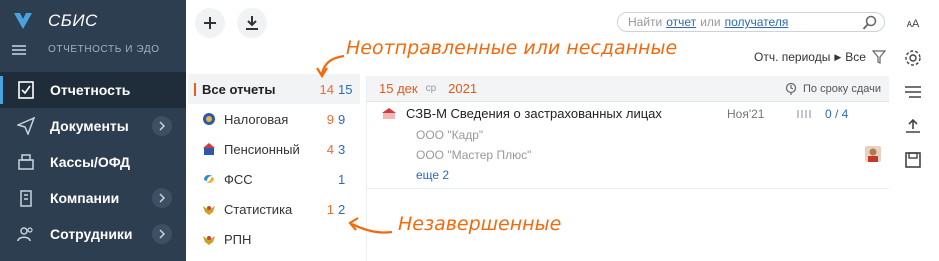 The height and width of the screenshot is (261, 939). I want to click on sidebar-item-reports: Отчетность, so click(93, 90).